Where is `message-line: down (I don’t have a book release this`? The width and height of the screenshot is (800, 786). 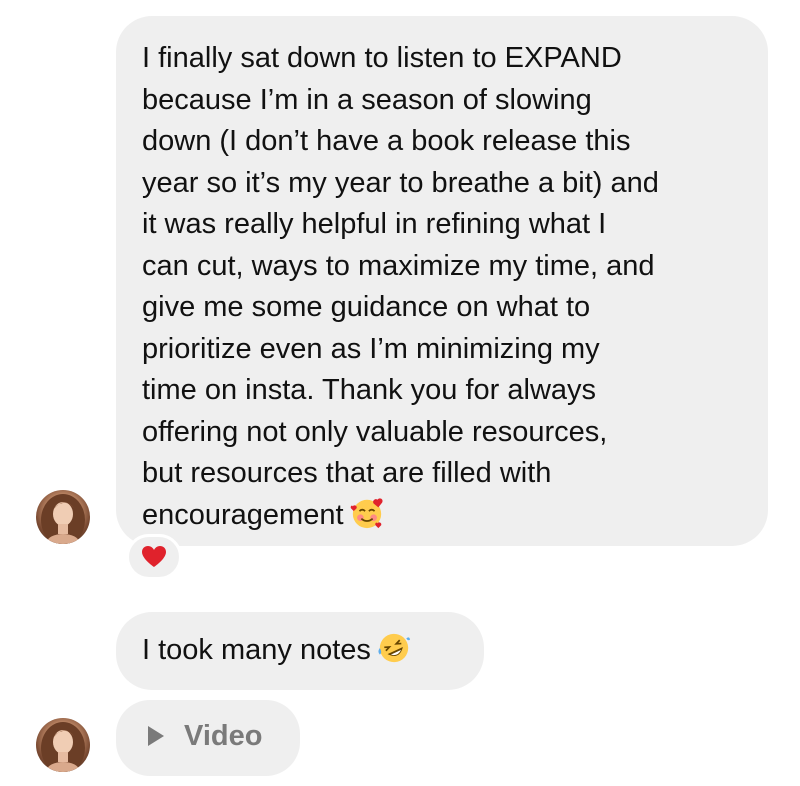
message-line: down (I don’t have a book release this is located at coordinates (386, 141).